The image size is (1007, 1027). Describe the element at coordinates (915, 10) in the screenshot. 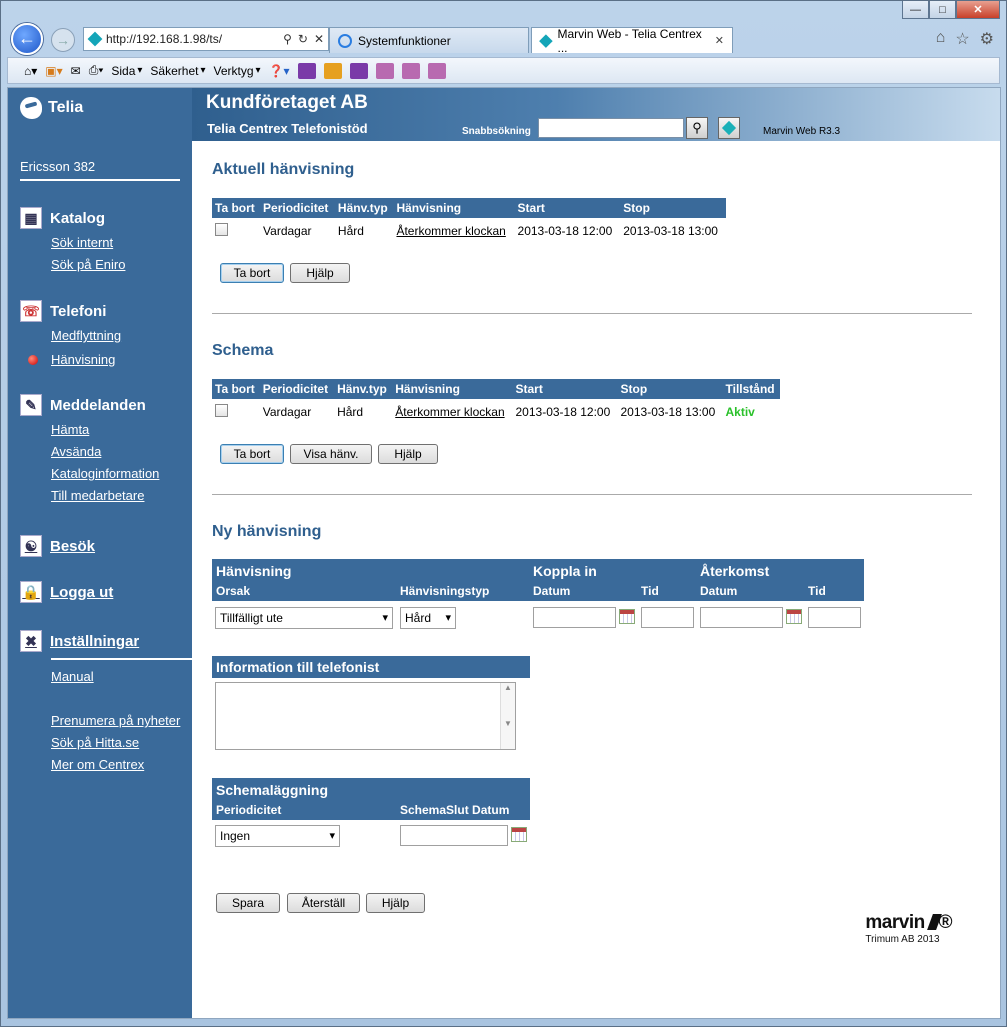

I see `minimize-button: —` at that location.